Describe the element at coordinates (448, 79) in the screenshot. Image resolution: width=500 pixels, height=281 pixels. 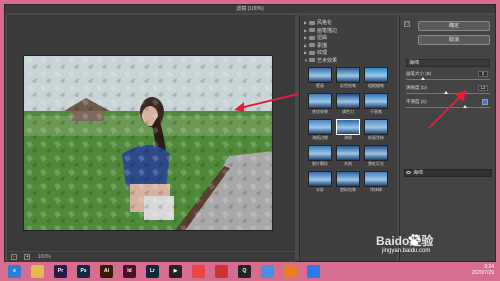
I see `slider-track` at that location.